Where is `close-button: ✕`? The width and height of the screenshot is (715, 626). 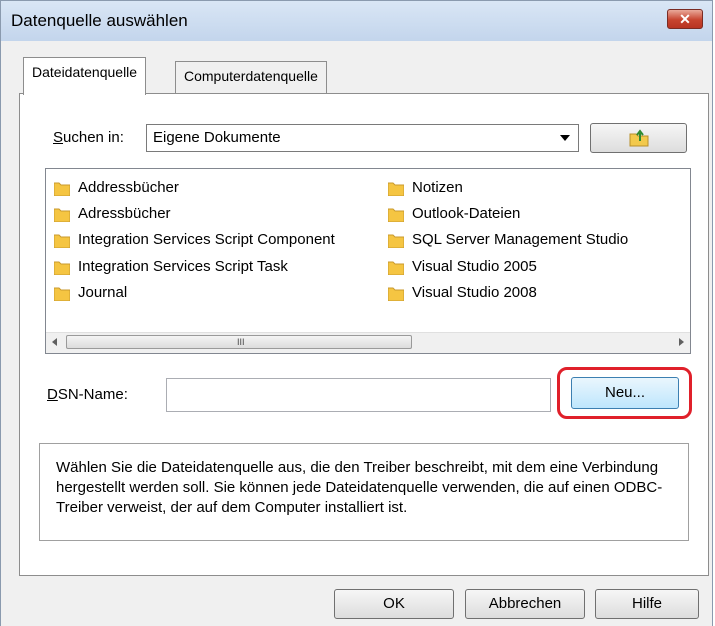 close-button: ✕ is located at coordinates (685, 19).